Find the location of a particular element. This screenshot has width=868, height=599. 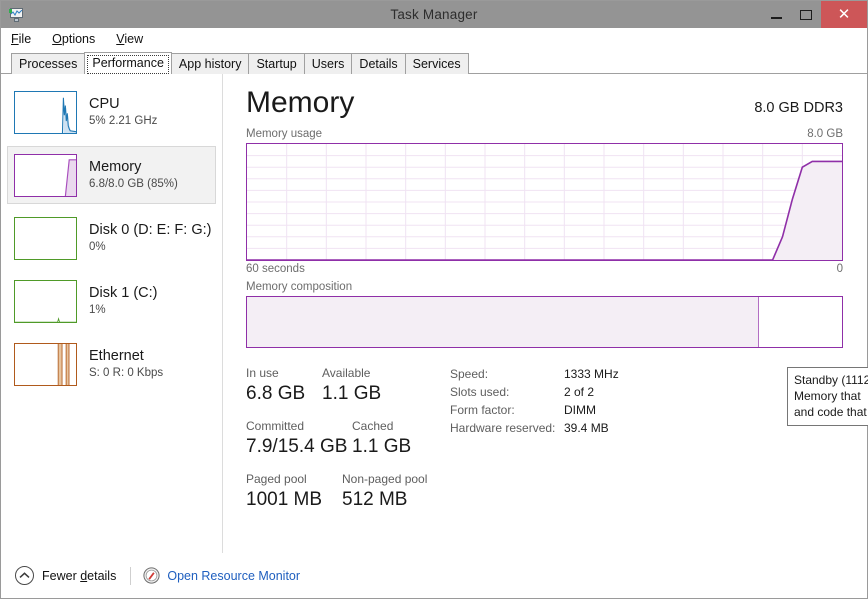

stat-available-value: 1.1 GB is located at coordinates (352, 393).